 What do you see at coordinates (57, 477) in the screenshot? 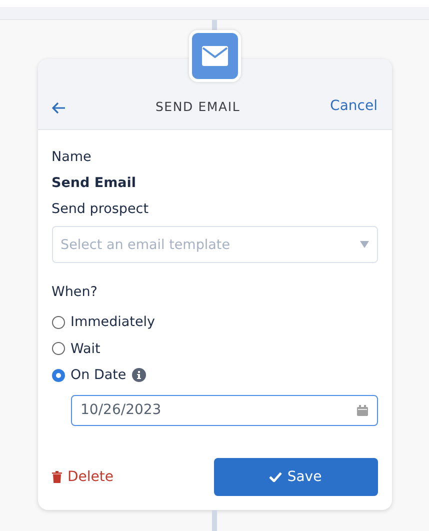
I see `trash-icon` at bounding box center [57, 477].